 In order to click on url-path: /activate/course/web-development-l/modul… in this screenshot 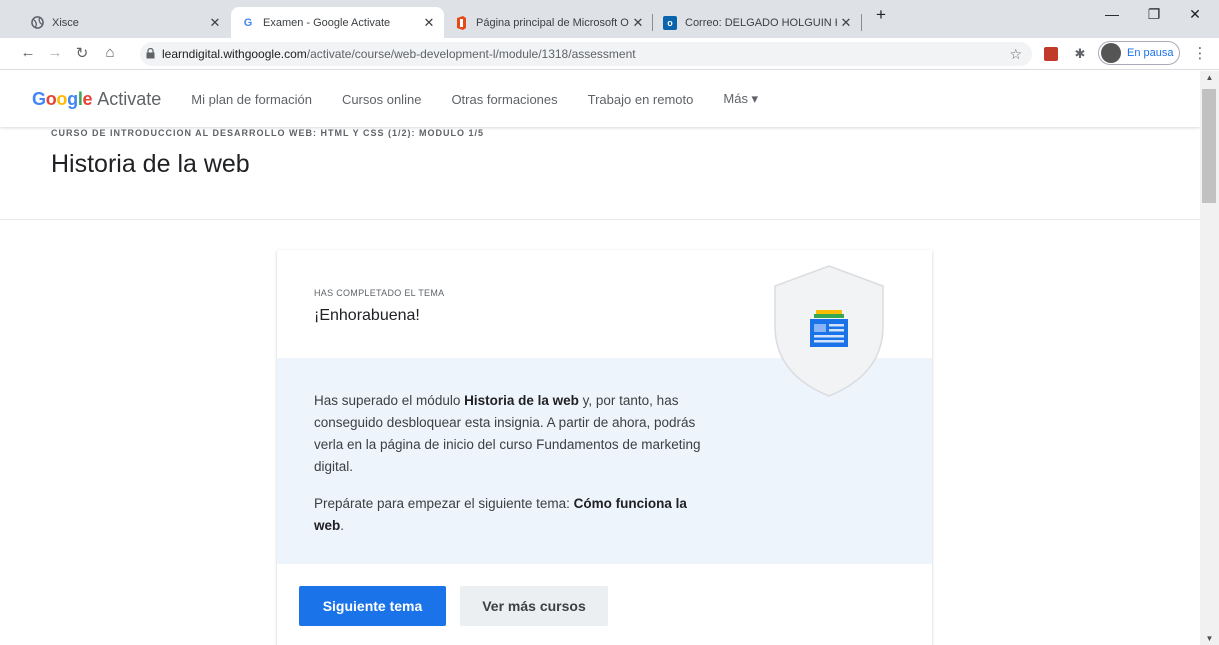, I will do `click(471, 54)`.